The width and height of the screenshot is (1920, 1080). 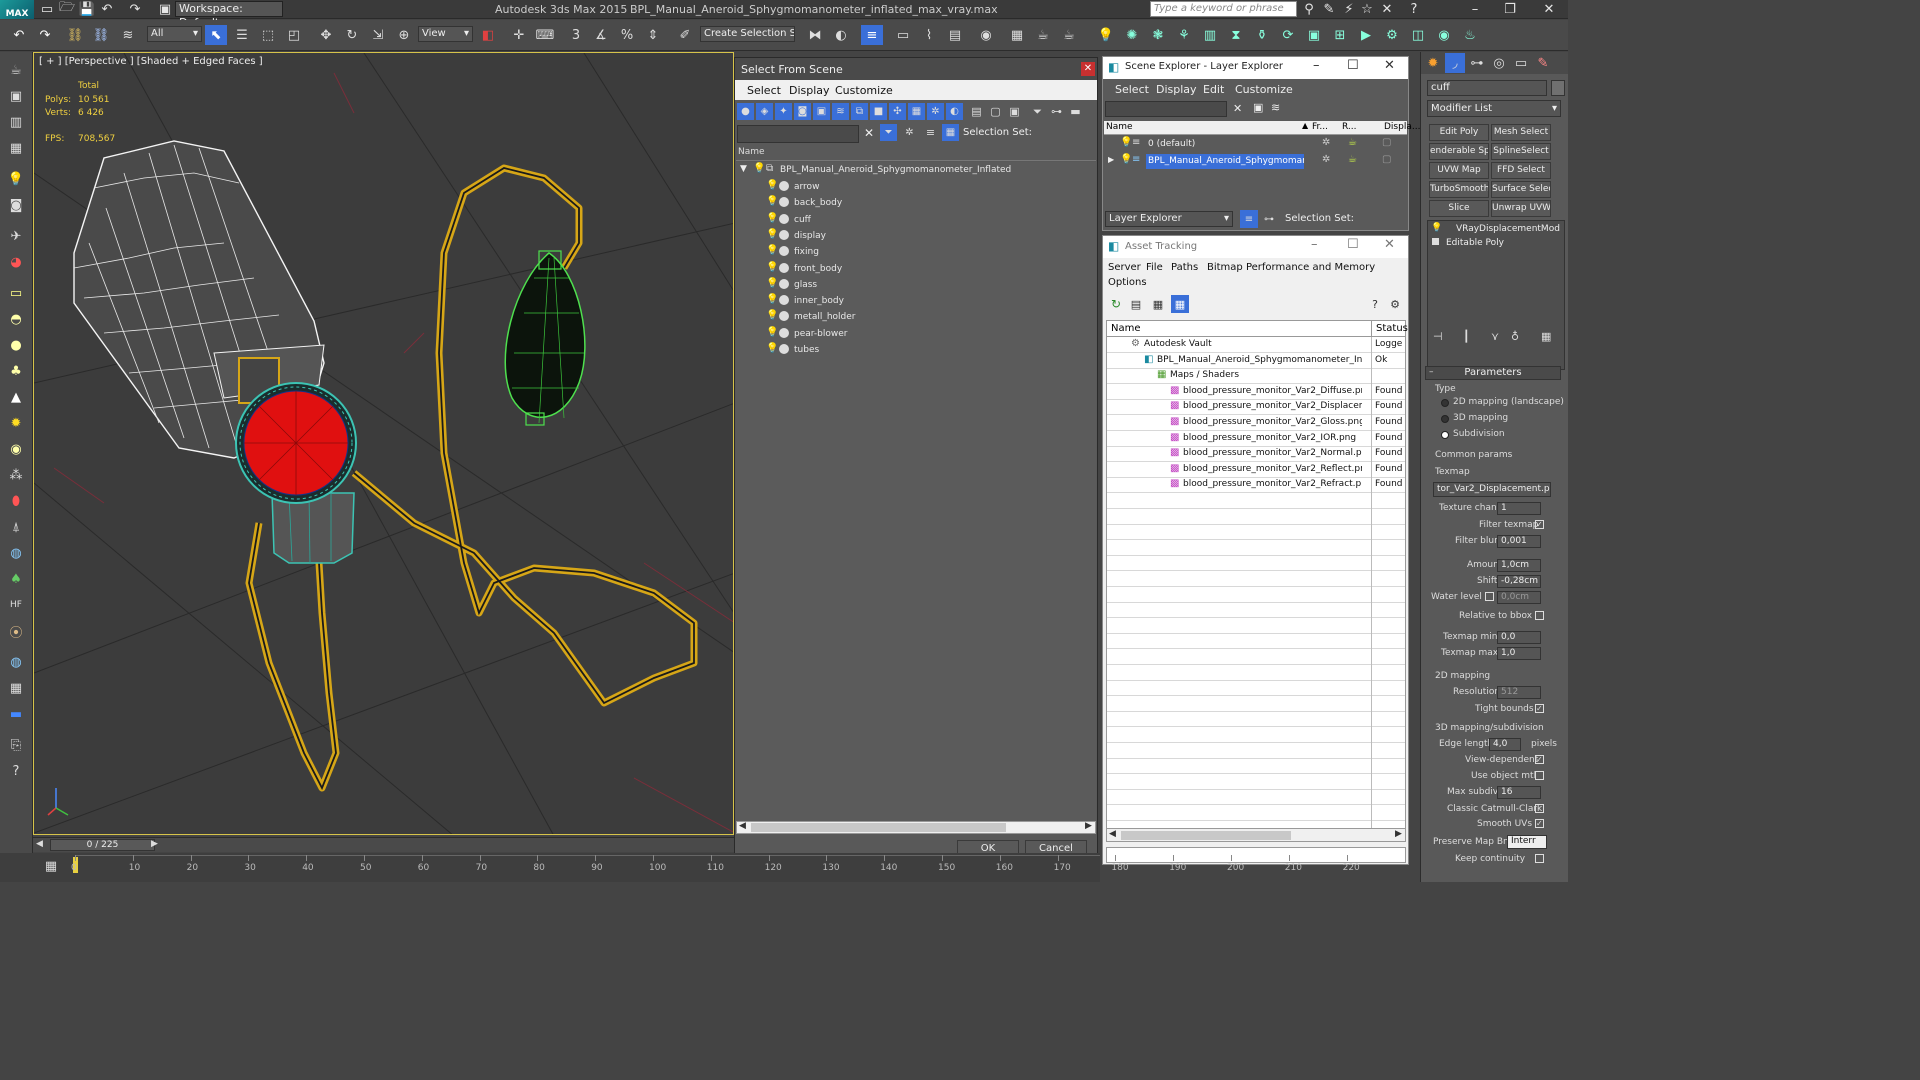 What do you see at coordinates (1269, 219) in the screenshot?
I see `hierarchy-toggle-icon: ⊶` at bounding box center [1269, 219].